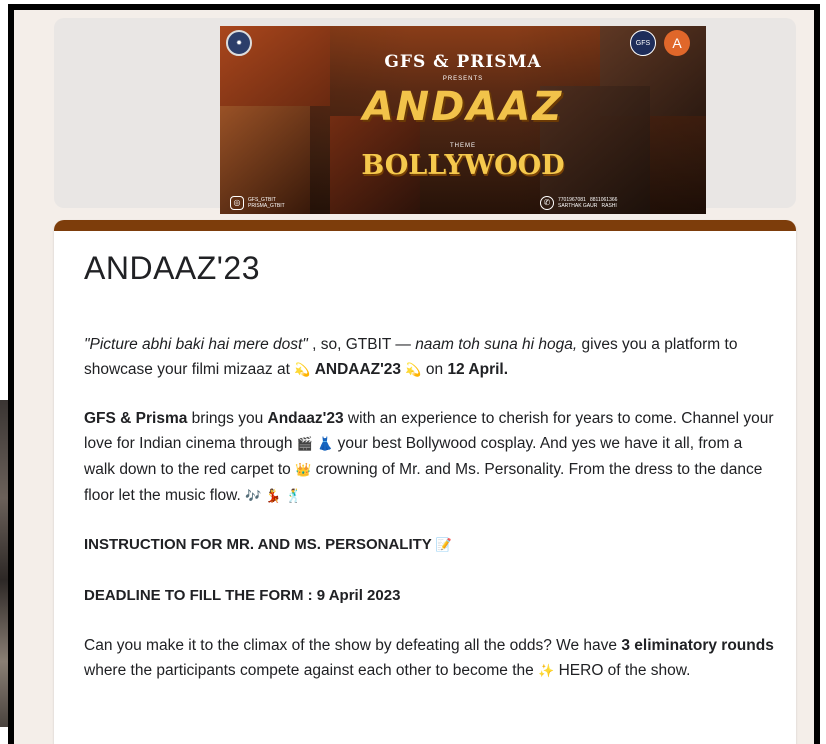  I want to click on music-dance-emoji-icon: 🎶 💃 🕺, so click(273, 496).